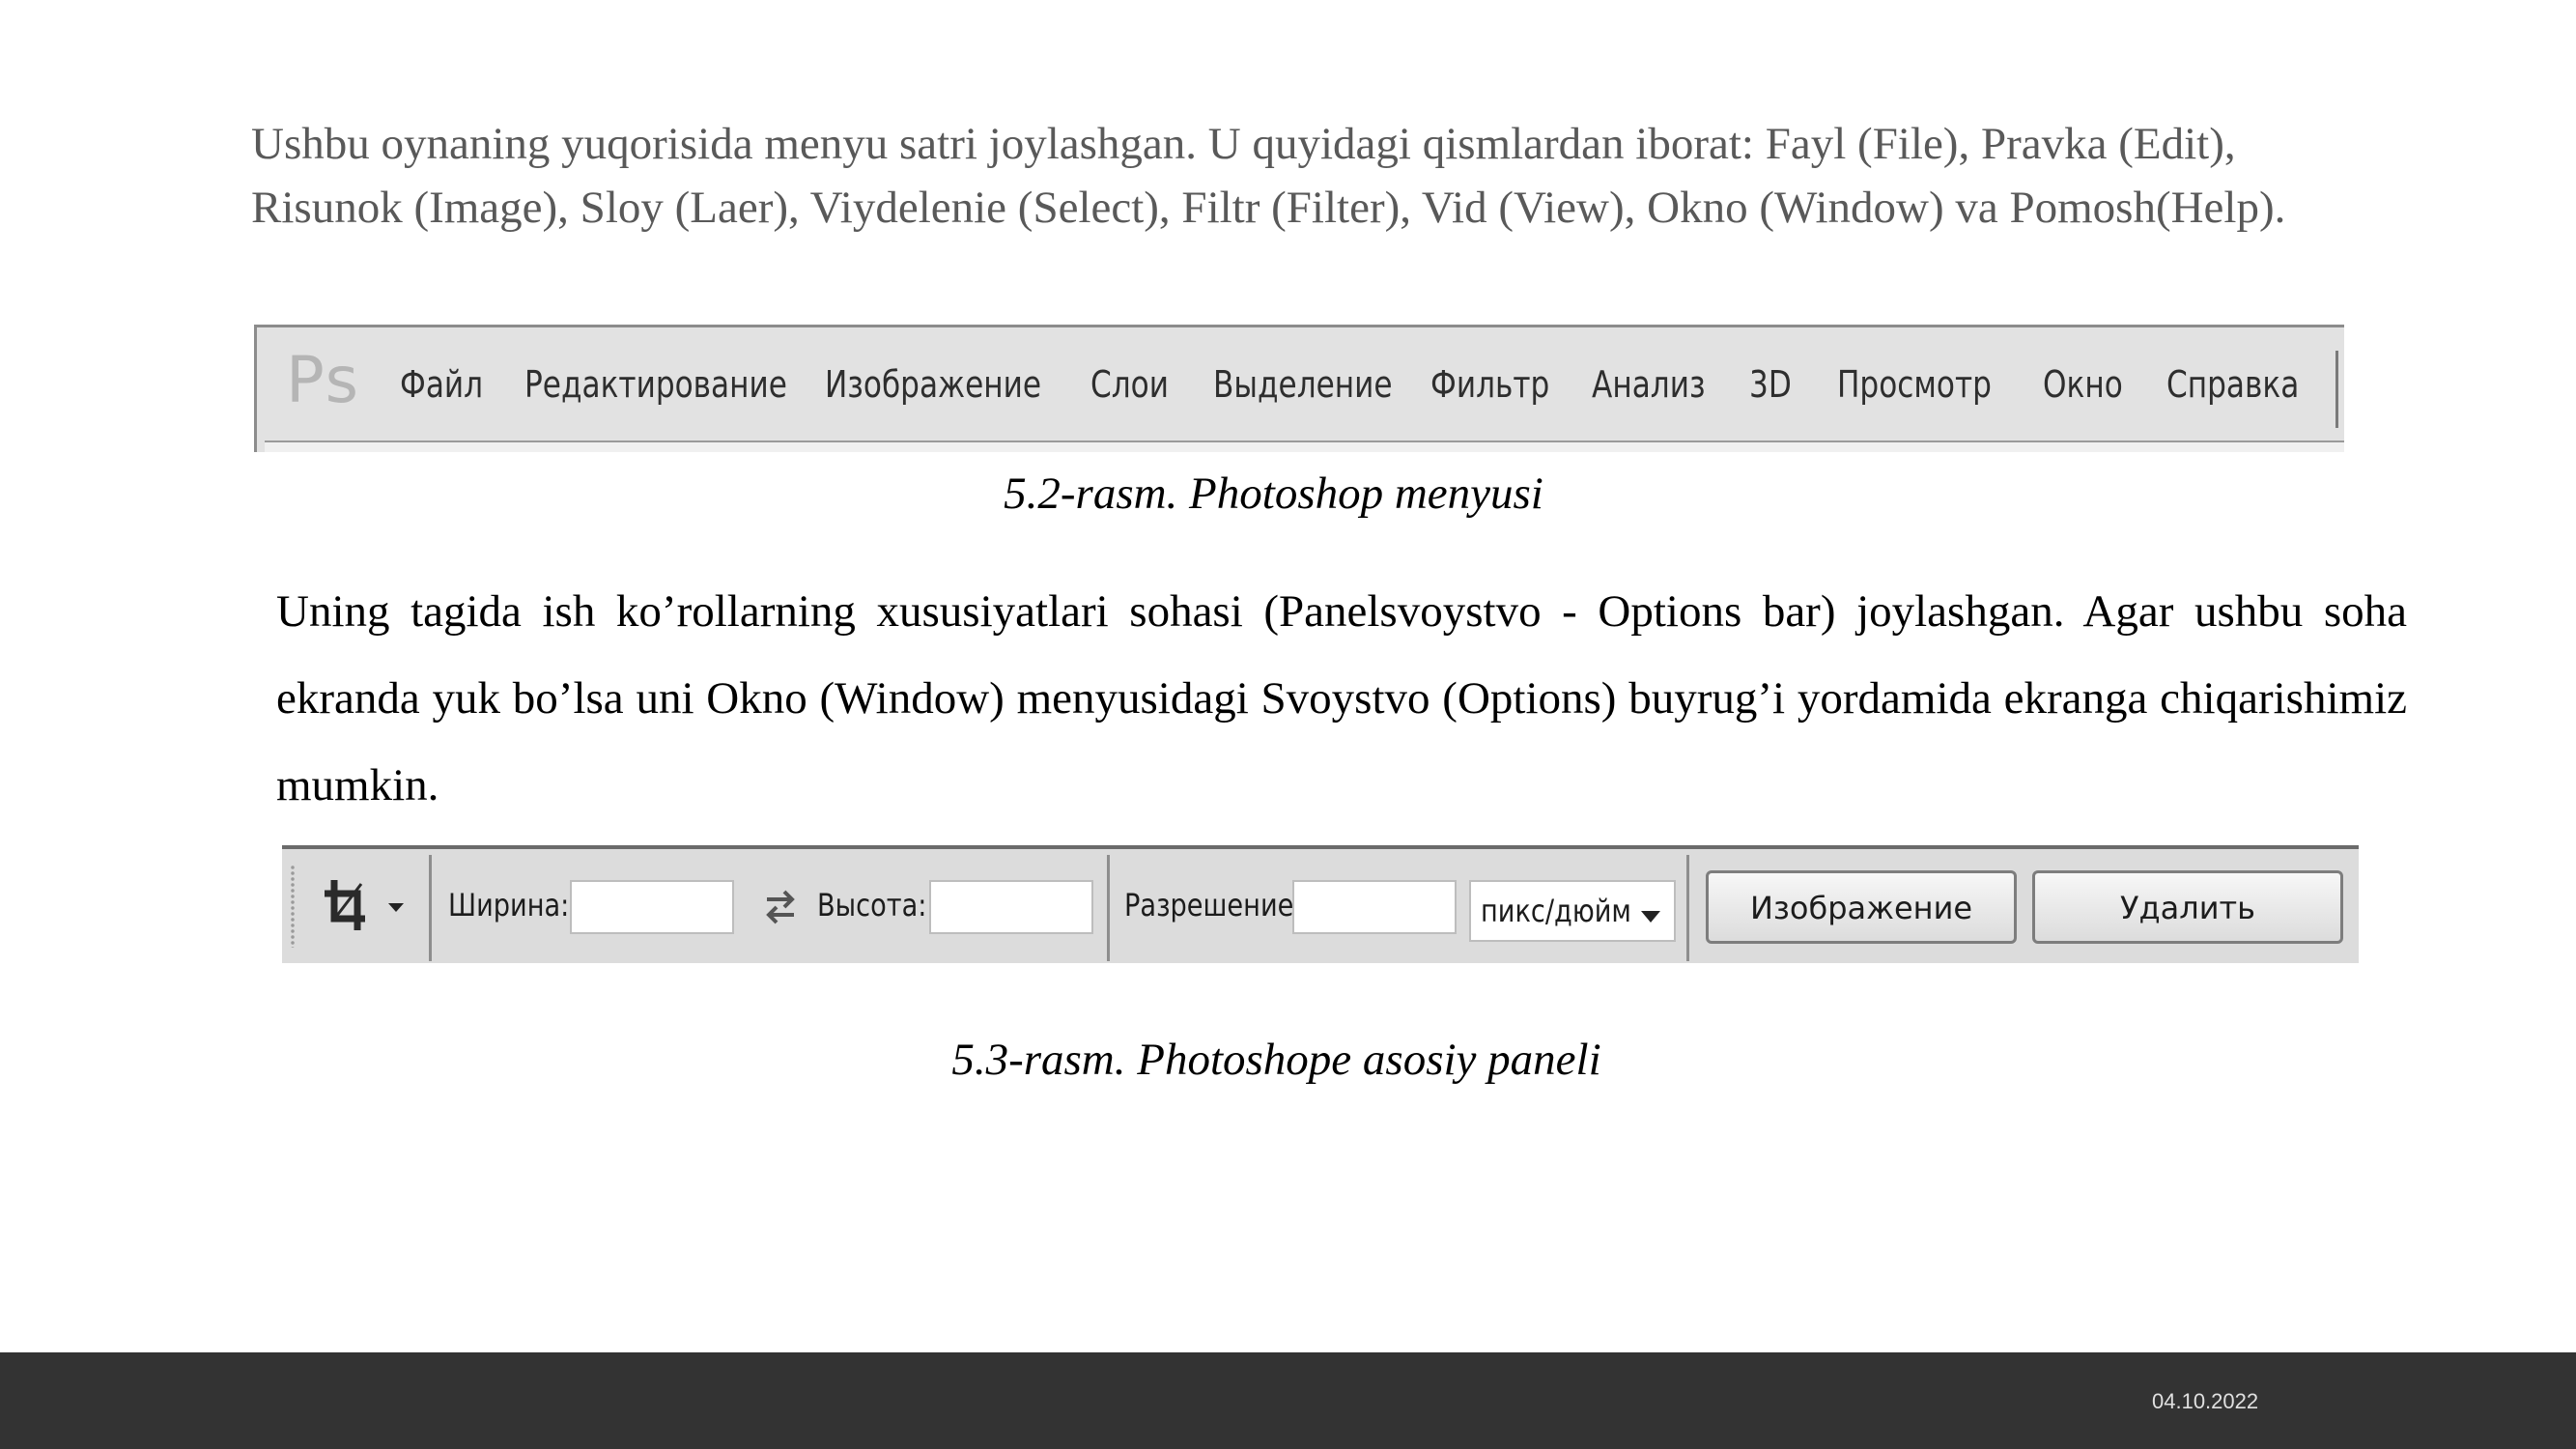 This screenshot has height=1449, width=2576. Describe the element at coordinates (652, 907) in the screenshot. I see `width-input` at that location.